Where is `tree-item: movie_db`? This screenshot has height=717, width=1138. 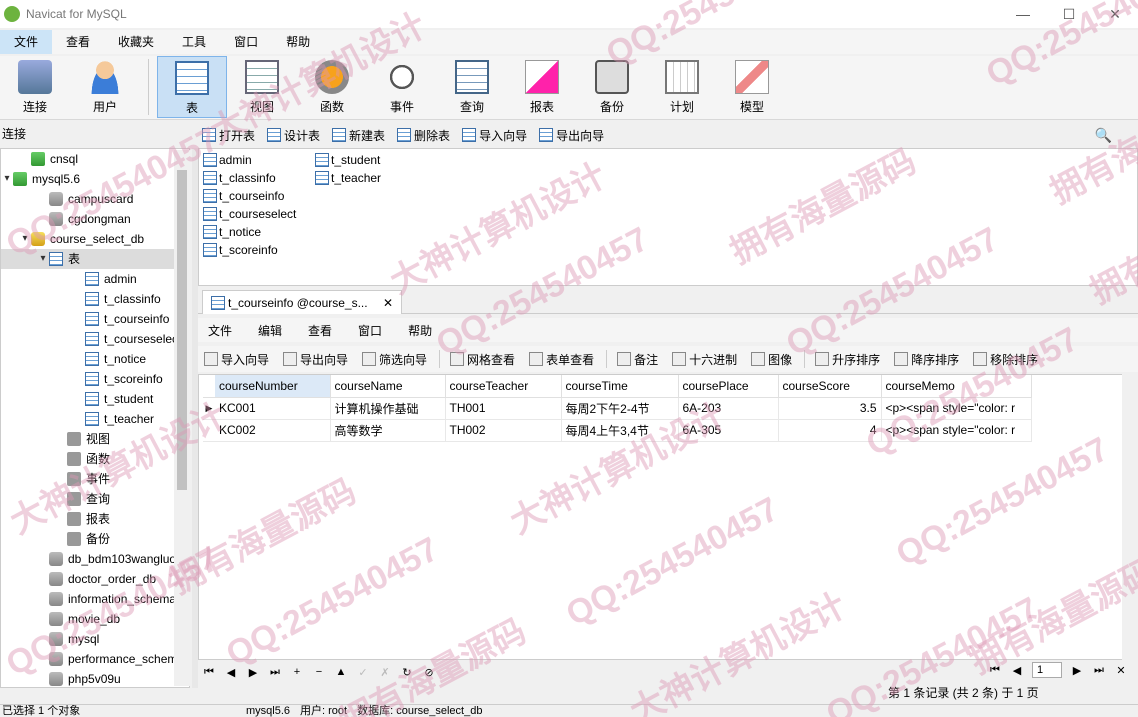 tree-item: movie_db is located at coordinates (95, 619).